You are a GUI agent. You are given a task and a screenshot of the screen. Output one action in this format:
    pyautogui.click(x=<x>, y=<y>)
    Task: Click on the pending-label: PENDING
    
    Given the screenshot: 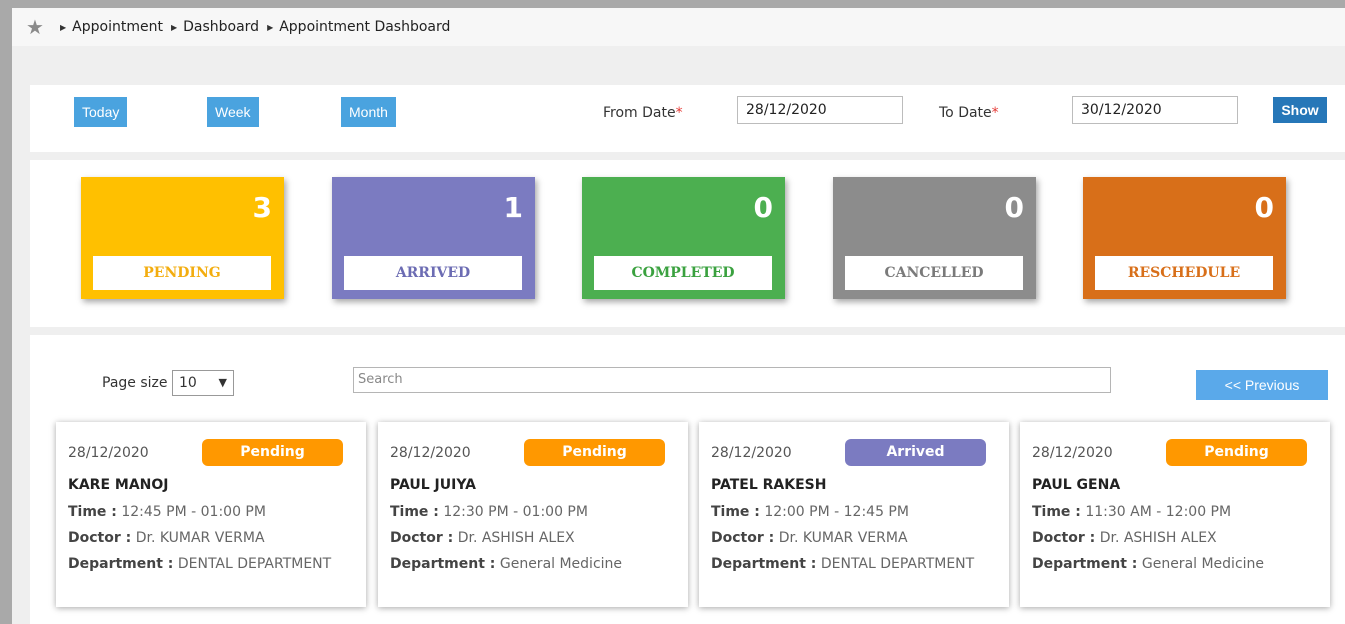 What is the action you would take?
    pyautogui.click(x=182, y=273)
    